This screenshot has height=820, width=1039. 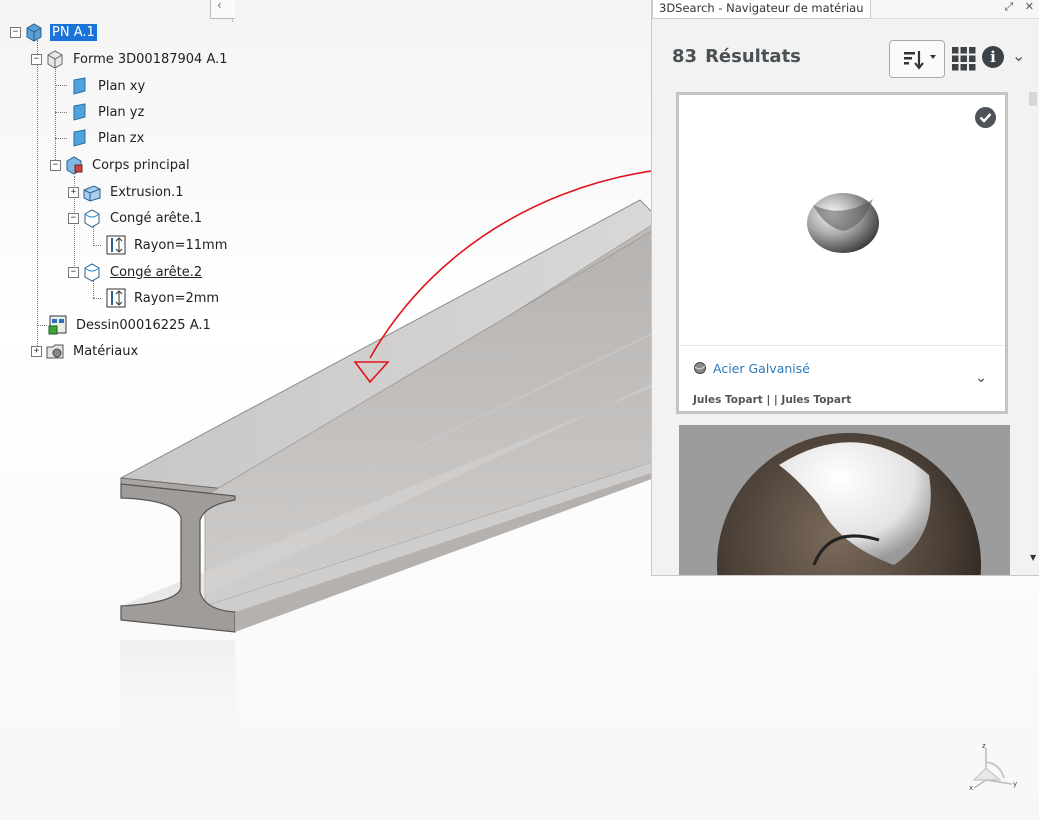 I want to click on scroll-down-arrow-icon: ▼, so click(x=1033, y=557).